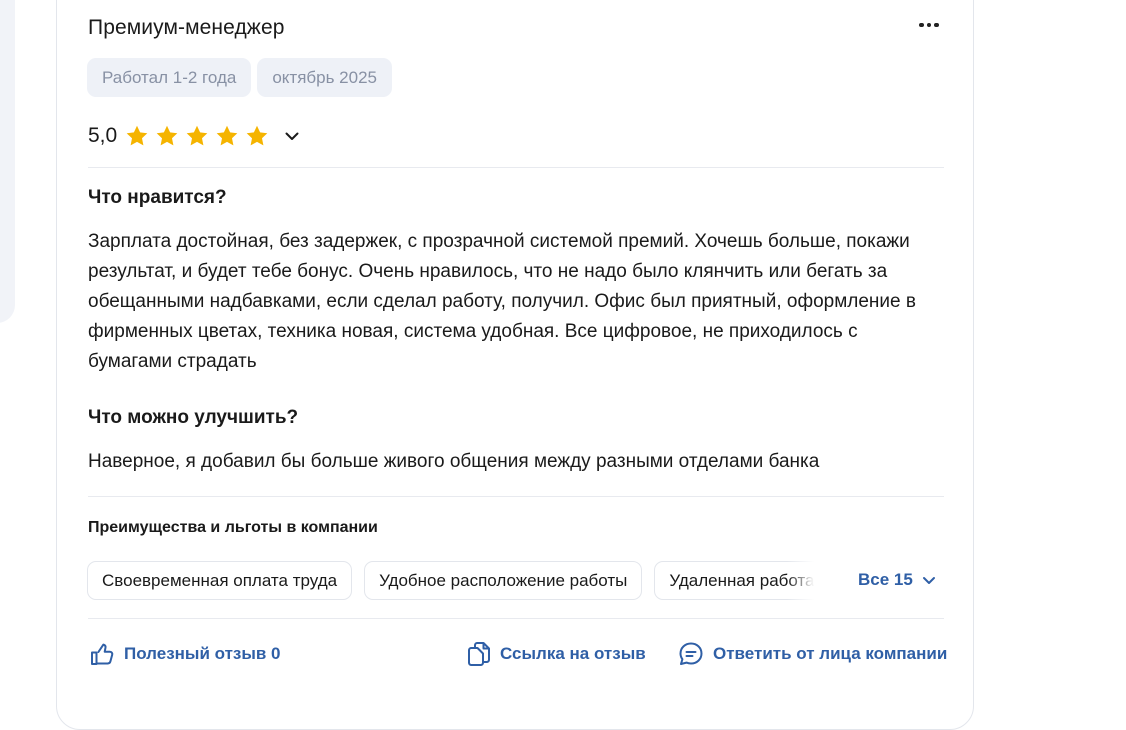 The width and height of the screenshot is (1126, 730). I want to click on reply-as-company-label: Ответить от лица компании, so click(830, 653).